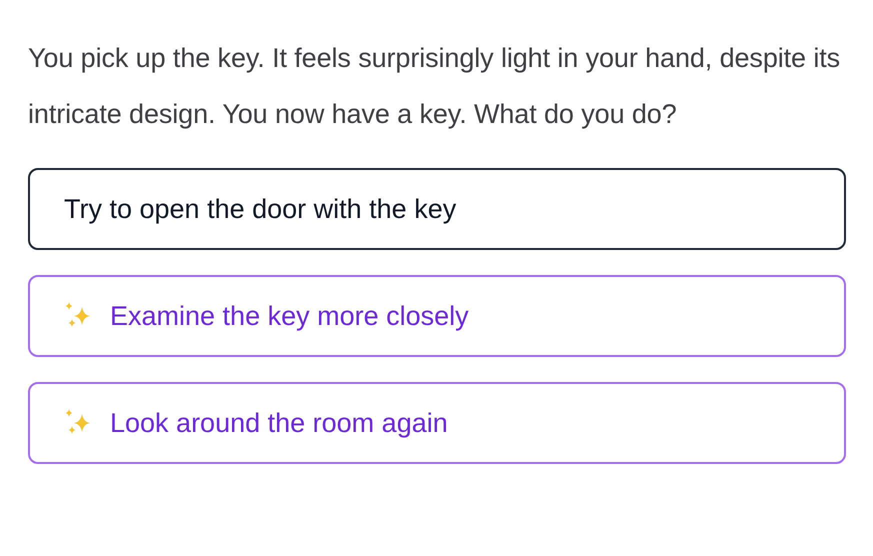 The height and width of the screenshot is (556, 873). Describe the element at coordinates (437, 316) in the screenshot. I see `choice-button: Examine the key more closely` at that location.